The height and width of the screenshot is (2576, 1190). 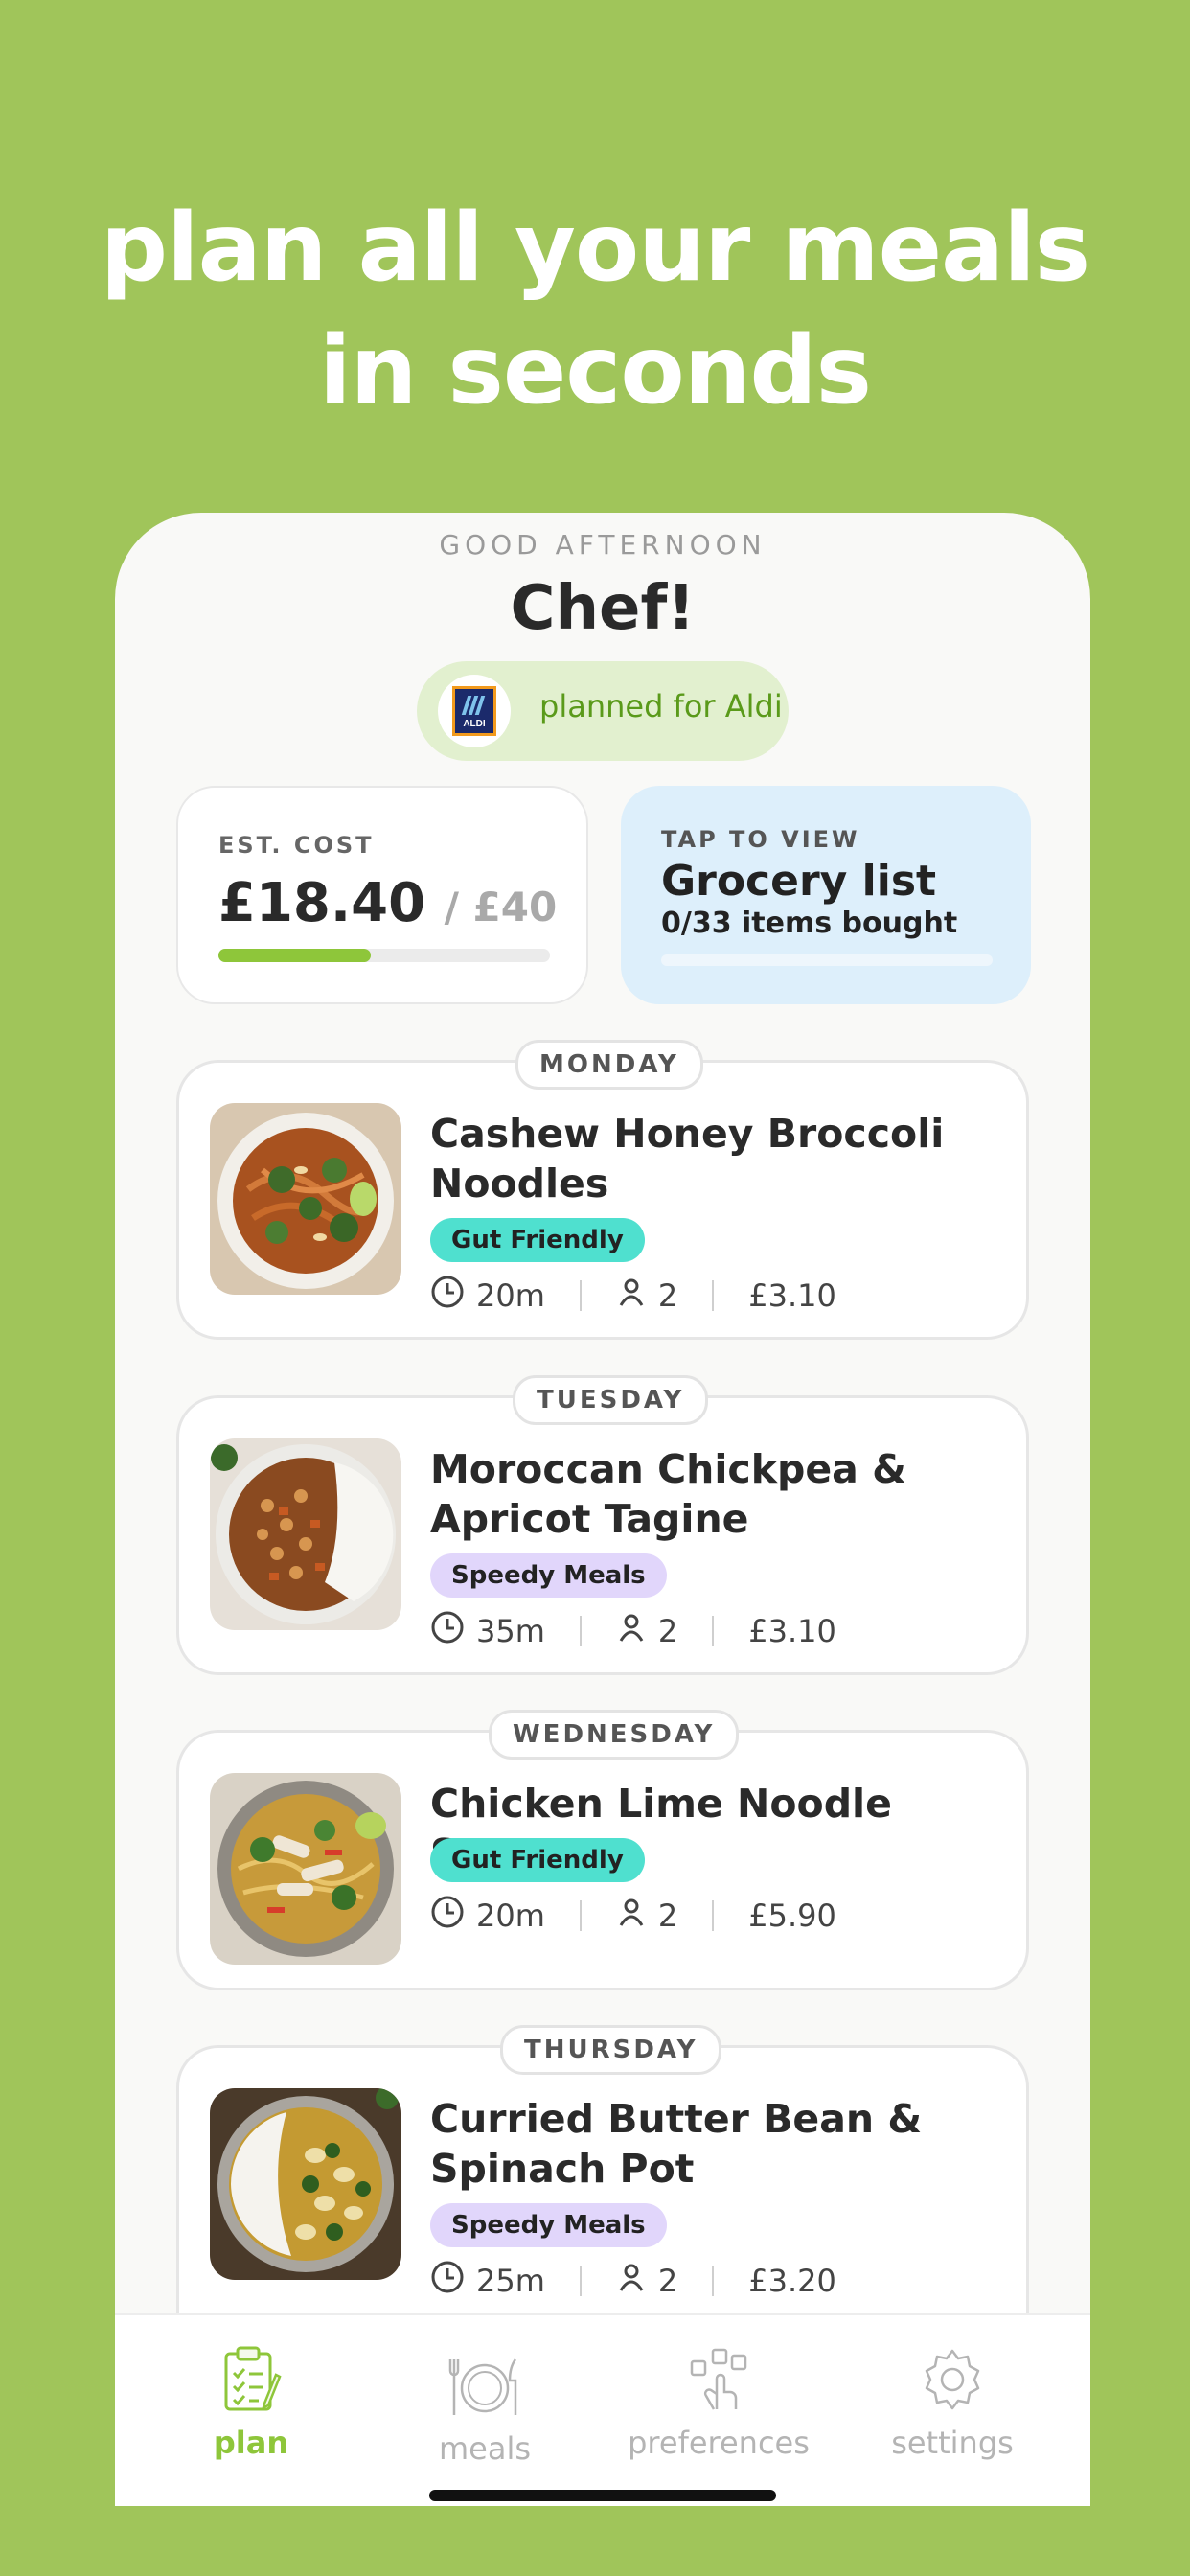 What do you see at coordinates (810, 923) in the screenshot?
I see `grocery-status: 0/33 items bought` at bounding box center [810, 923].